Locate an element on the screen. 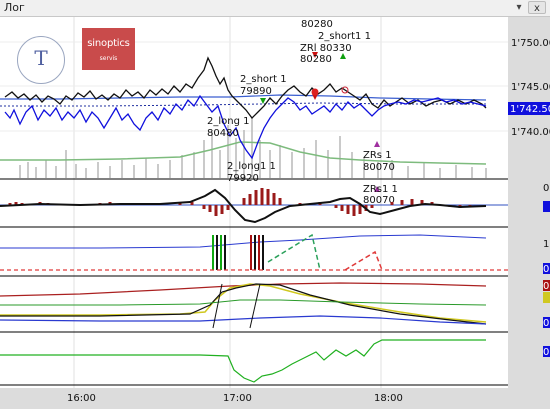  annotation-label: 79920 is located at coordinates (243, 178).